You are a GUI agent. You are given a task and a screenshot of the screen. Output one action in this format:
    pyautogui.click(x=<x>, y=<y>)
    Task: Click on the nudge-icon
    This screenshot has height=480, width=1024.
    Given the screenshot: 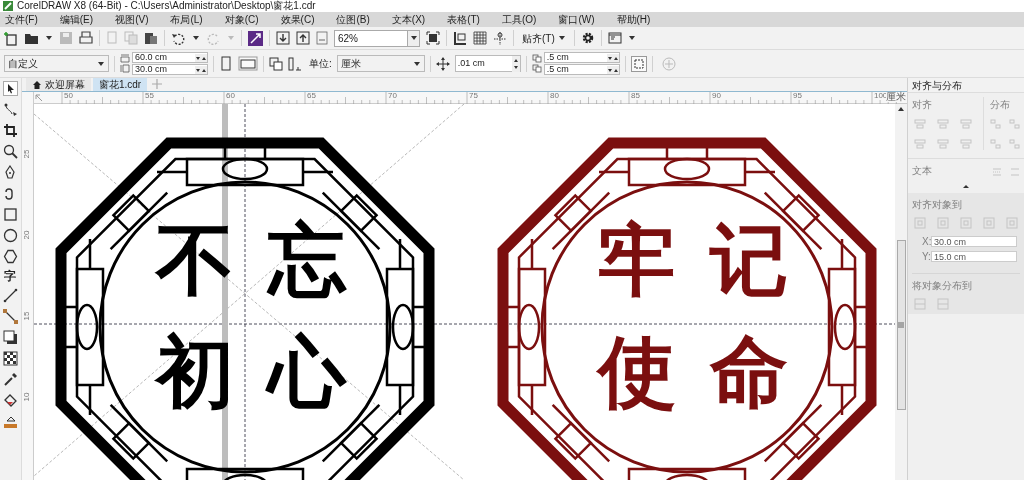 What is the action you would take?
    pyautogui.click(x=442, y=63)
    